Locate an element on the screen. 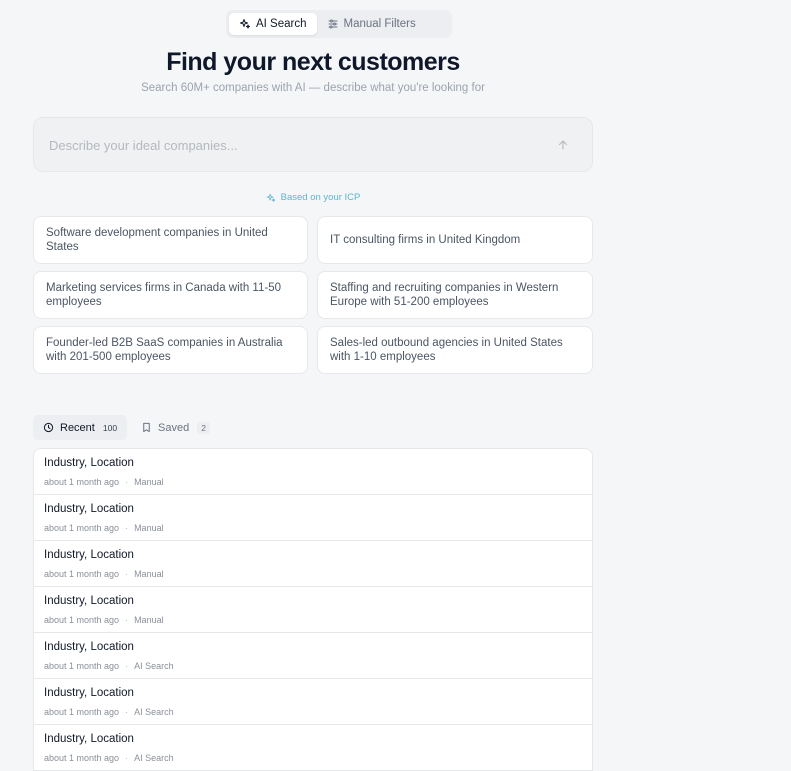  saved-count-badge: 2 is located at coordinates (203, 427).